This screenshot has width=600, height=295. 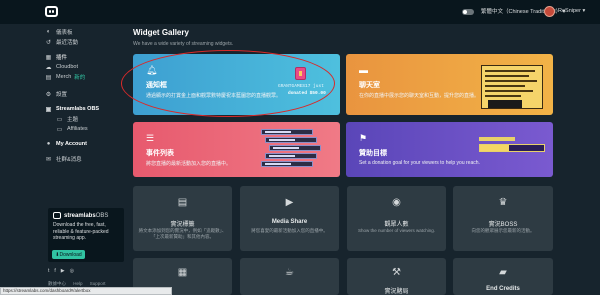 What do you see at coordinates (59, 129) in the screenshot?
I see `affiliates-icon: ▭` at bounding box center [59, 129].